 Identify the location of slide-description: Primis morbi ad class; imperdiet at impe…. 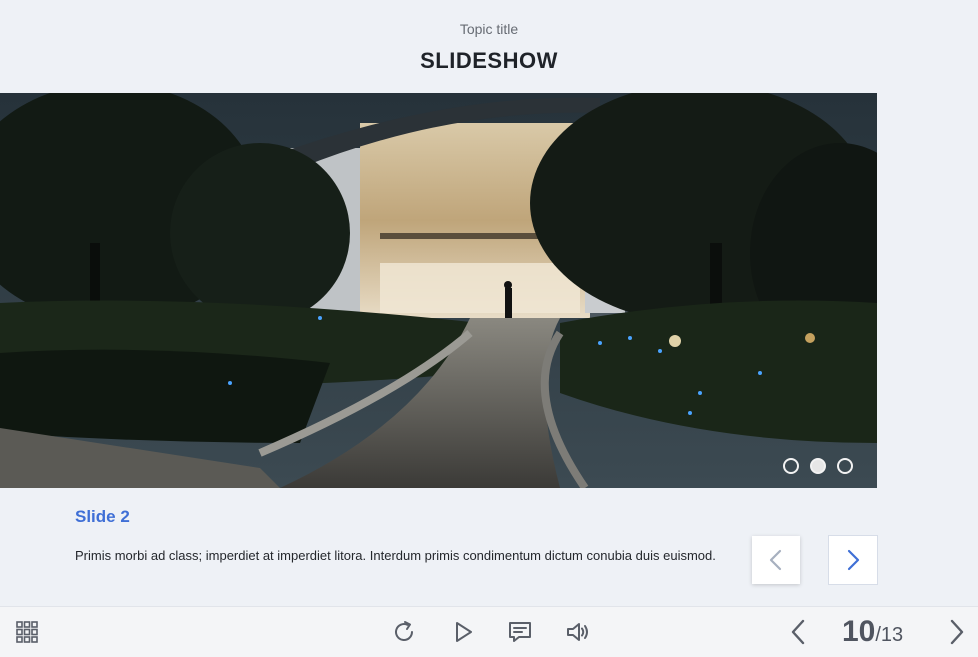
(395, 555).